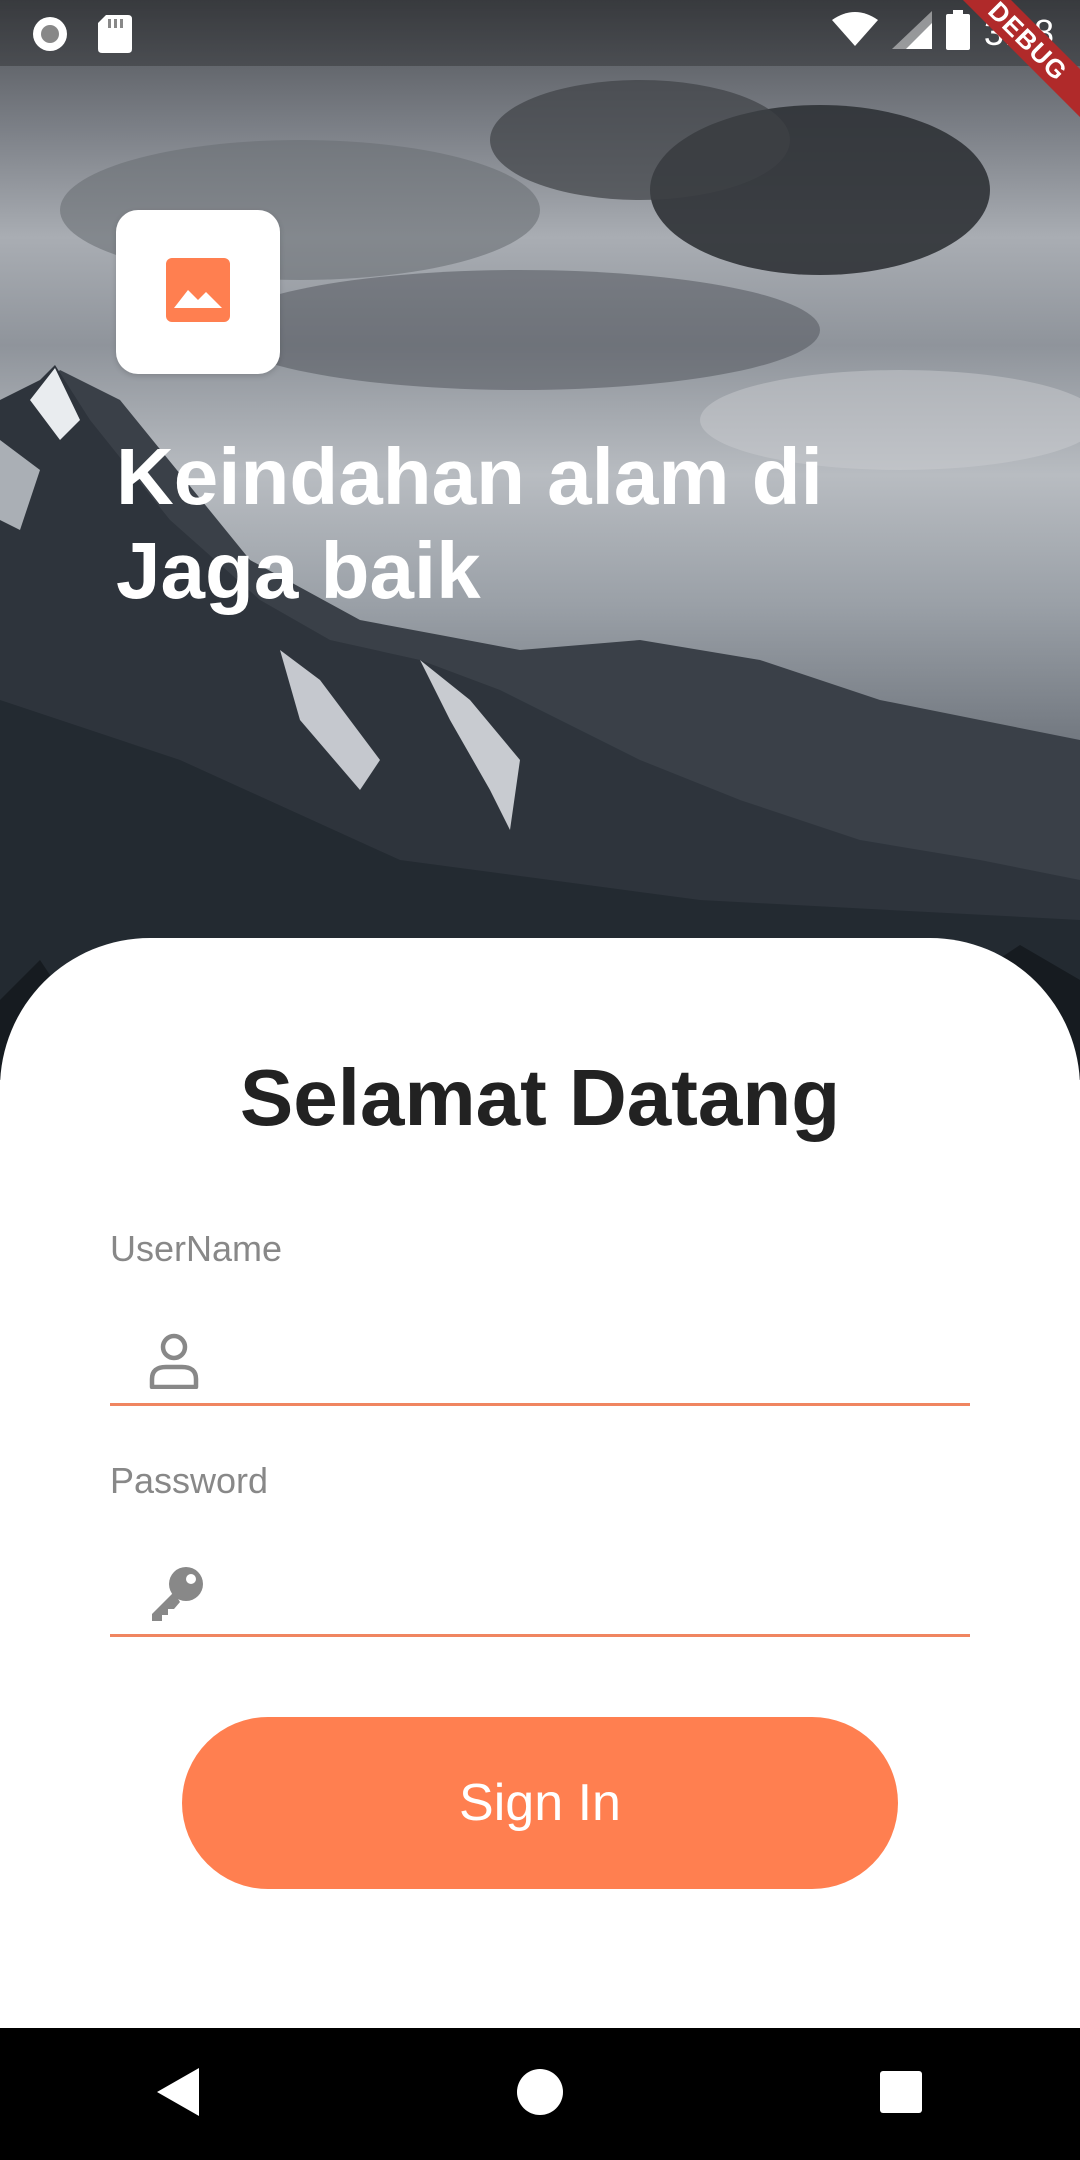  I want to click on user-icon, so click(174, 1363).